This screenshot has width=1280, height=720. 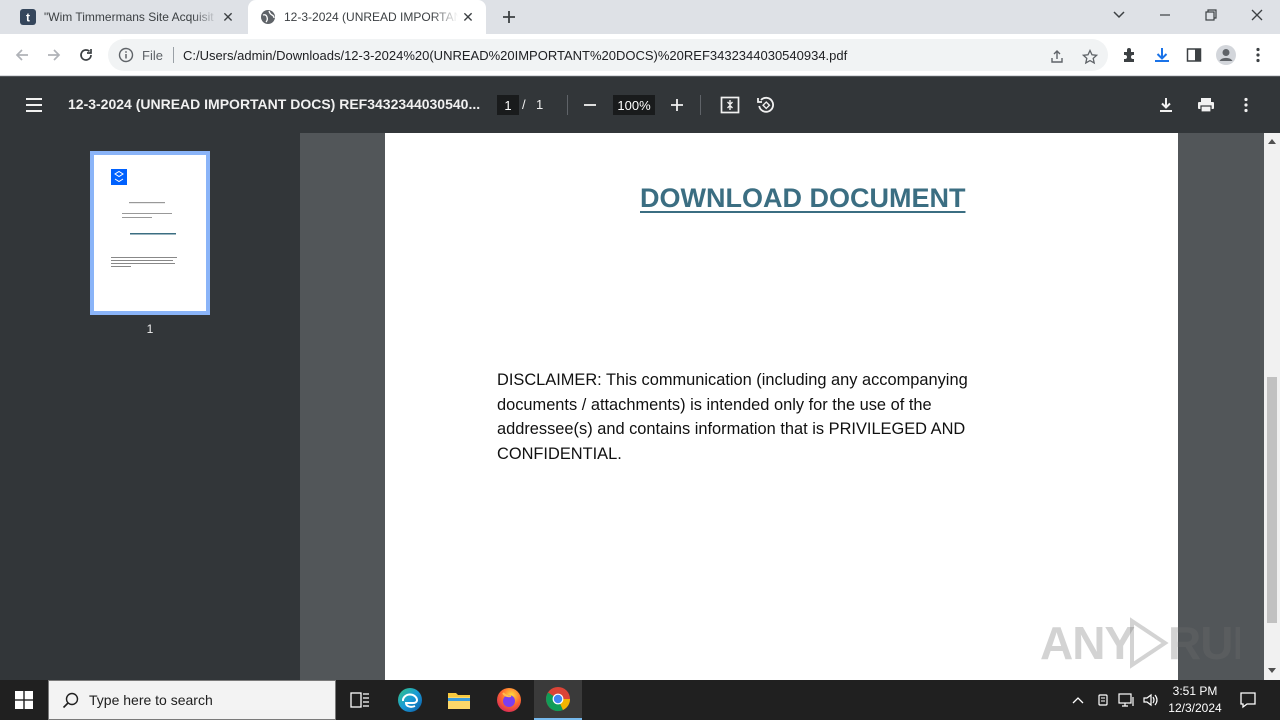 I want to click on tab-title: 12-3-2024 (UNREAD IMPORTANT, so click(x=371, y=17).